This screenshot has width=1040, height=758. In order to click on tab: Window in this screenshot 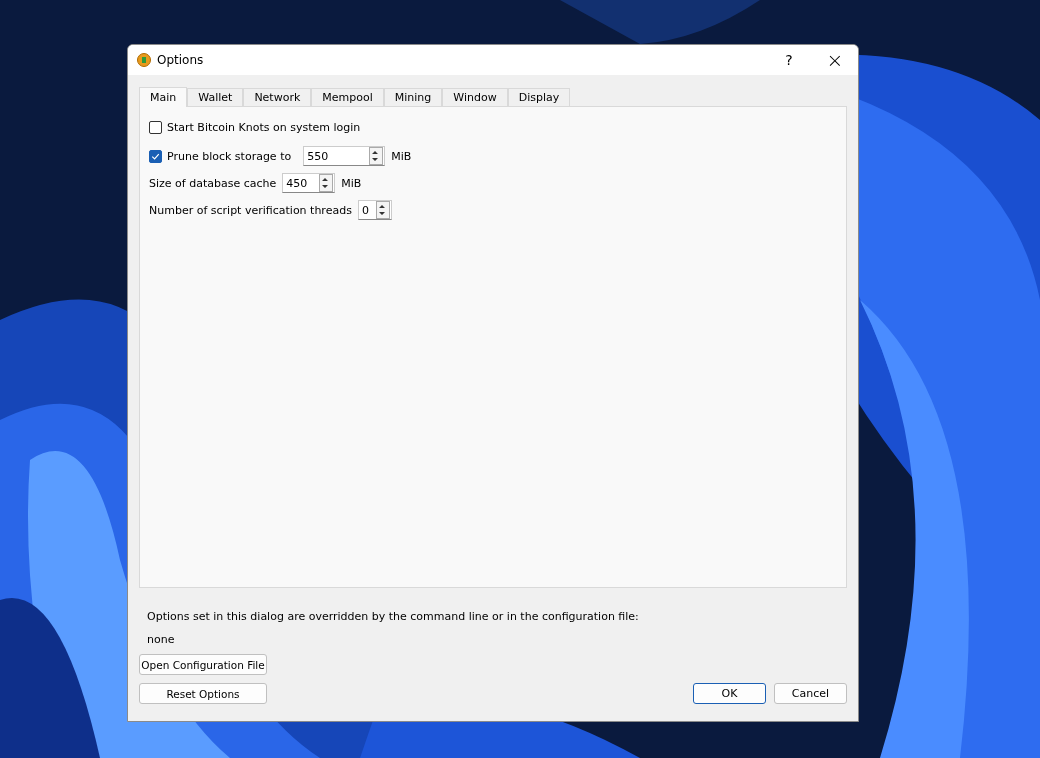, I will do `click(475, 97)`.